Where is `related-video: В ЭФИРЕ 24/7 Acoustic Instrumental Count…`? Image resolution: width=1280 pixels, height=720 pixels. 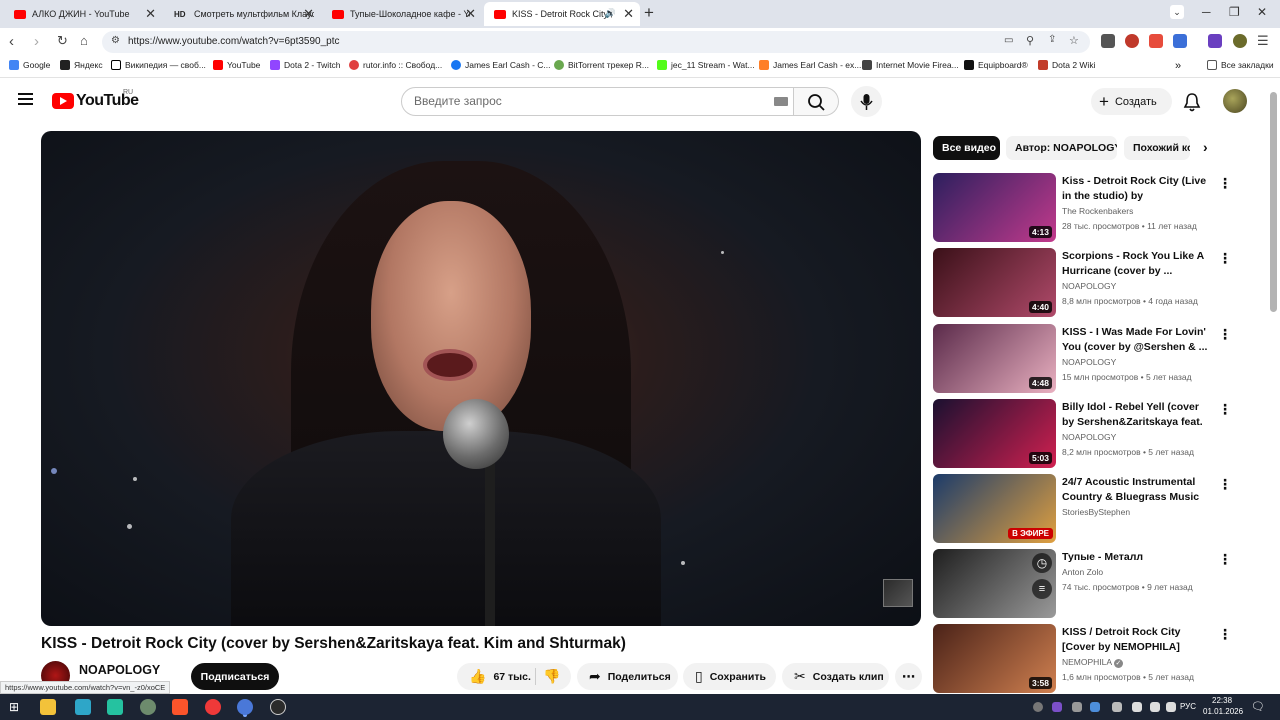
related-video: В ЭФИРЕ 24/7 Acoustic Instrumental Count… is located at coordinates (1083, 509).